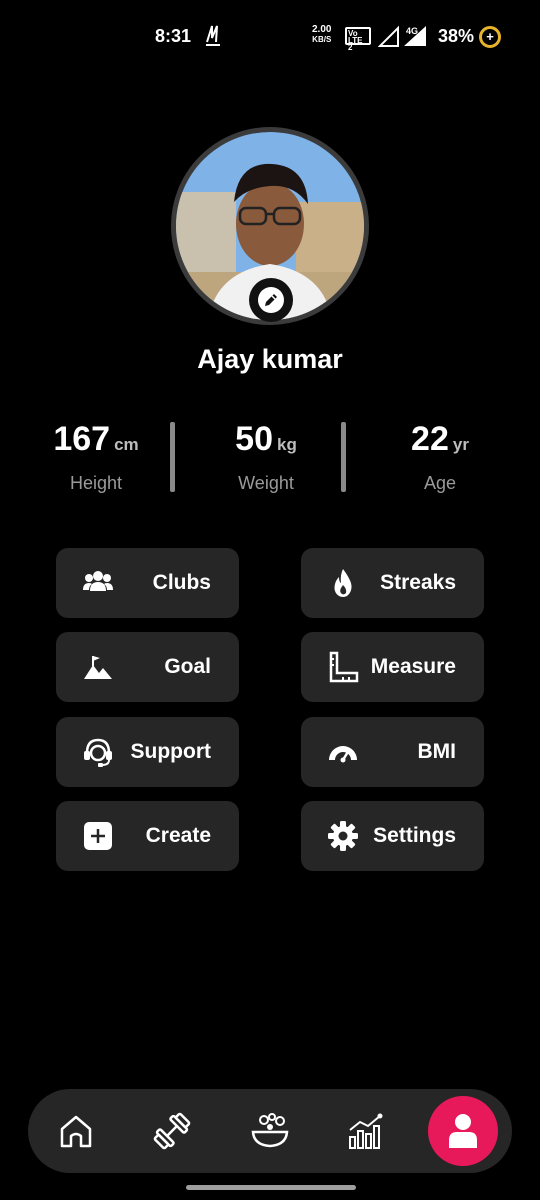  Describe the element at coordinates (343, 754) in the screenshot. I see `gauge-icon` at that location.